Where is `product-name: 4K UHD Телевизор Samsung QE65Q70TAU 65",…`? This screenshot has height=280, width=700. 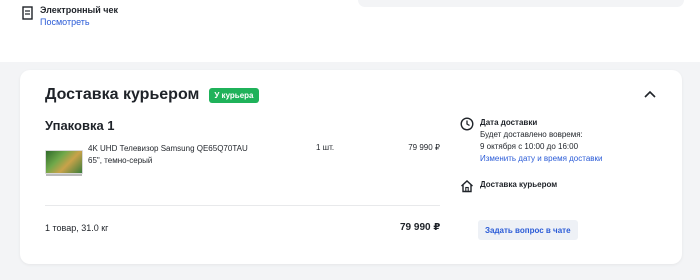 product-name: 4K UHD Телевизор Samsung QE65Q70TAU 65",… is located at coordinates (173, 155).